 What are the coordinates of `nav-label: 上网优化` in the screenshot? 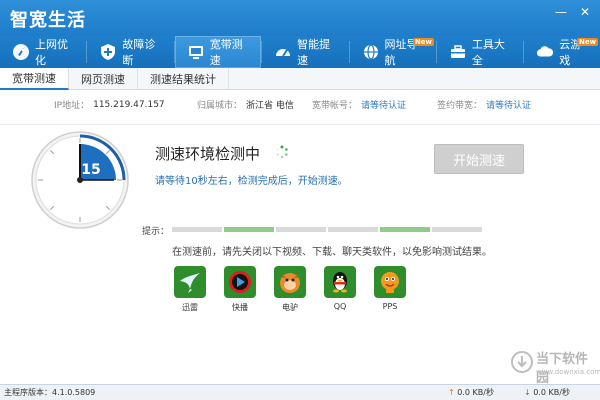 It's located at (51, 52).